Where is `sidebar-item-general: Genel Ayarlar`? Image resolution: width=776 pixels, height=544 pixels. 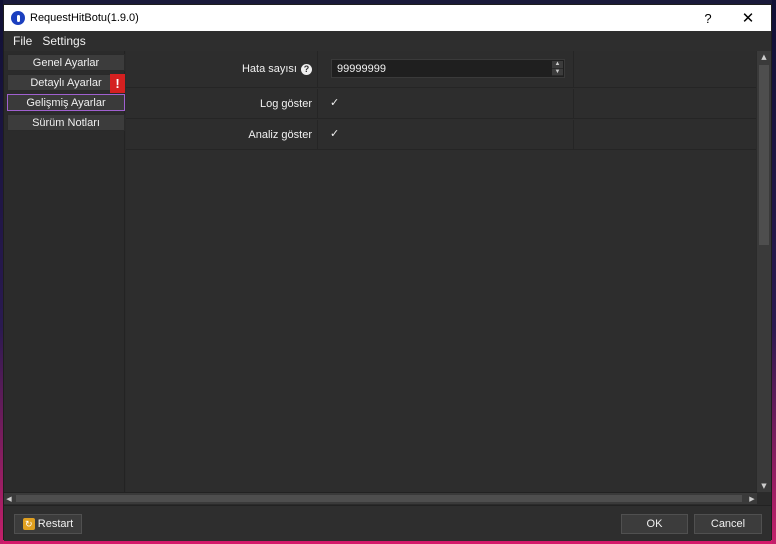 sidebar-item-general: Genel Ayarlar is located at coordinates (66, 62).